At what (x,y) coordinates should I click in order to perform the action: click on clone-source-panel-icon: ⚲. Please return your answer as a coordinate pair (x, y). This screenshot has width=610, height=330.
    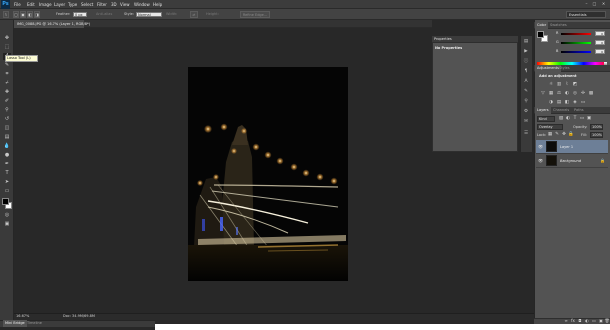
    Looking at the image, I should click on (526, 101).